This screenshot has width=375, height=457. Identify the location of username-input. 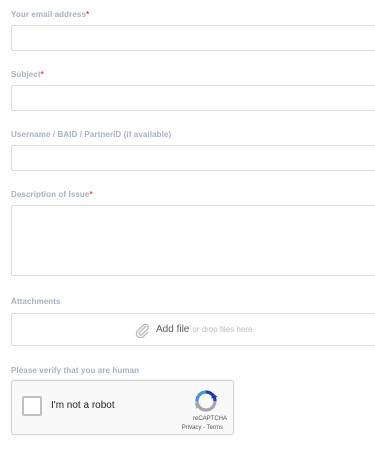
(193, 158).